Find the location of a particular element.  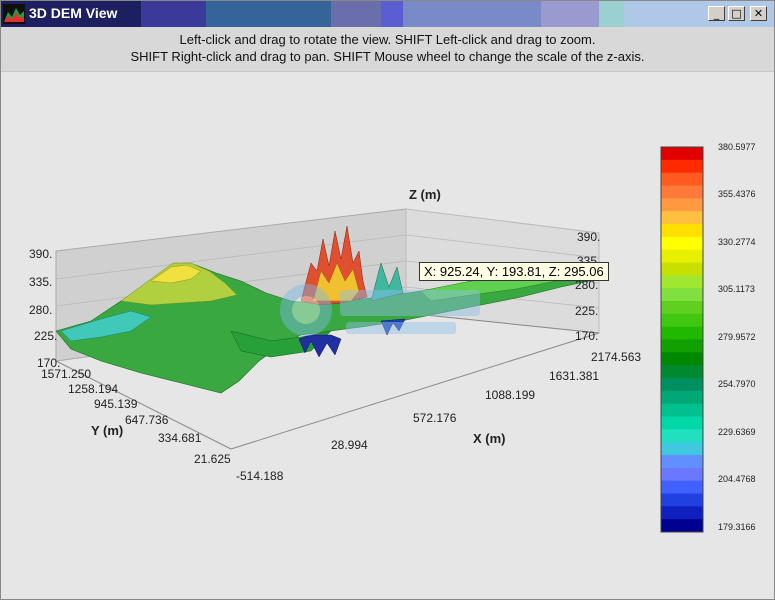

x-tick-0: -514.188 is located at coordinates (260, 476).